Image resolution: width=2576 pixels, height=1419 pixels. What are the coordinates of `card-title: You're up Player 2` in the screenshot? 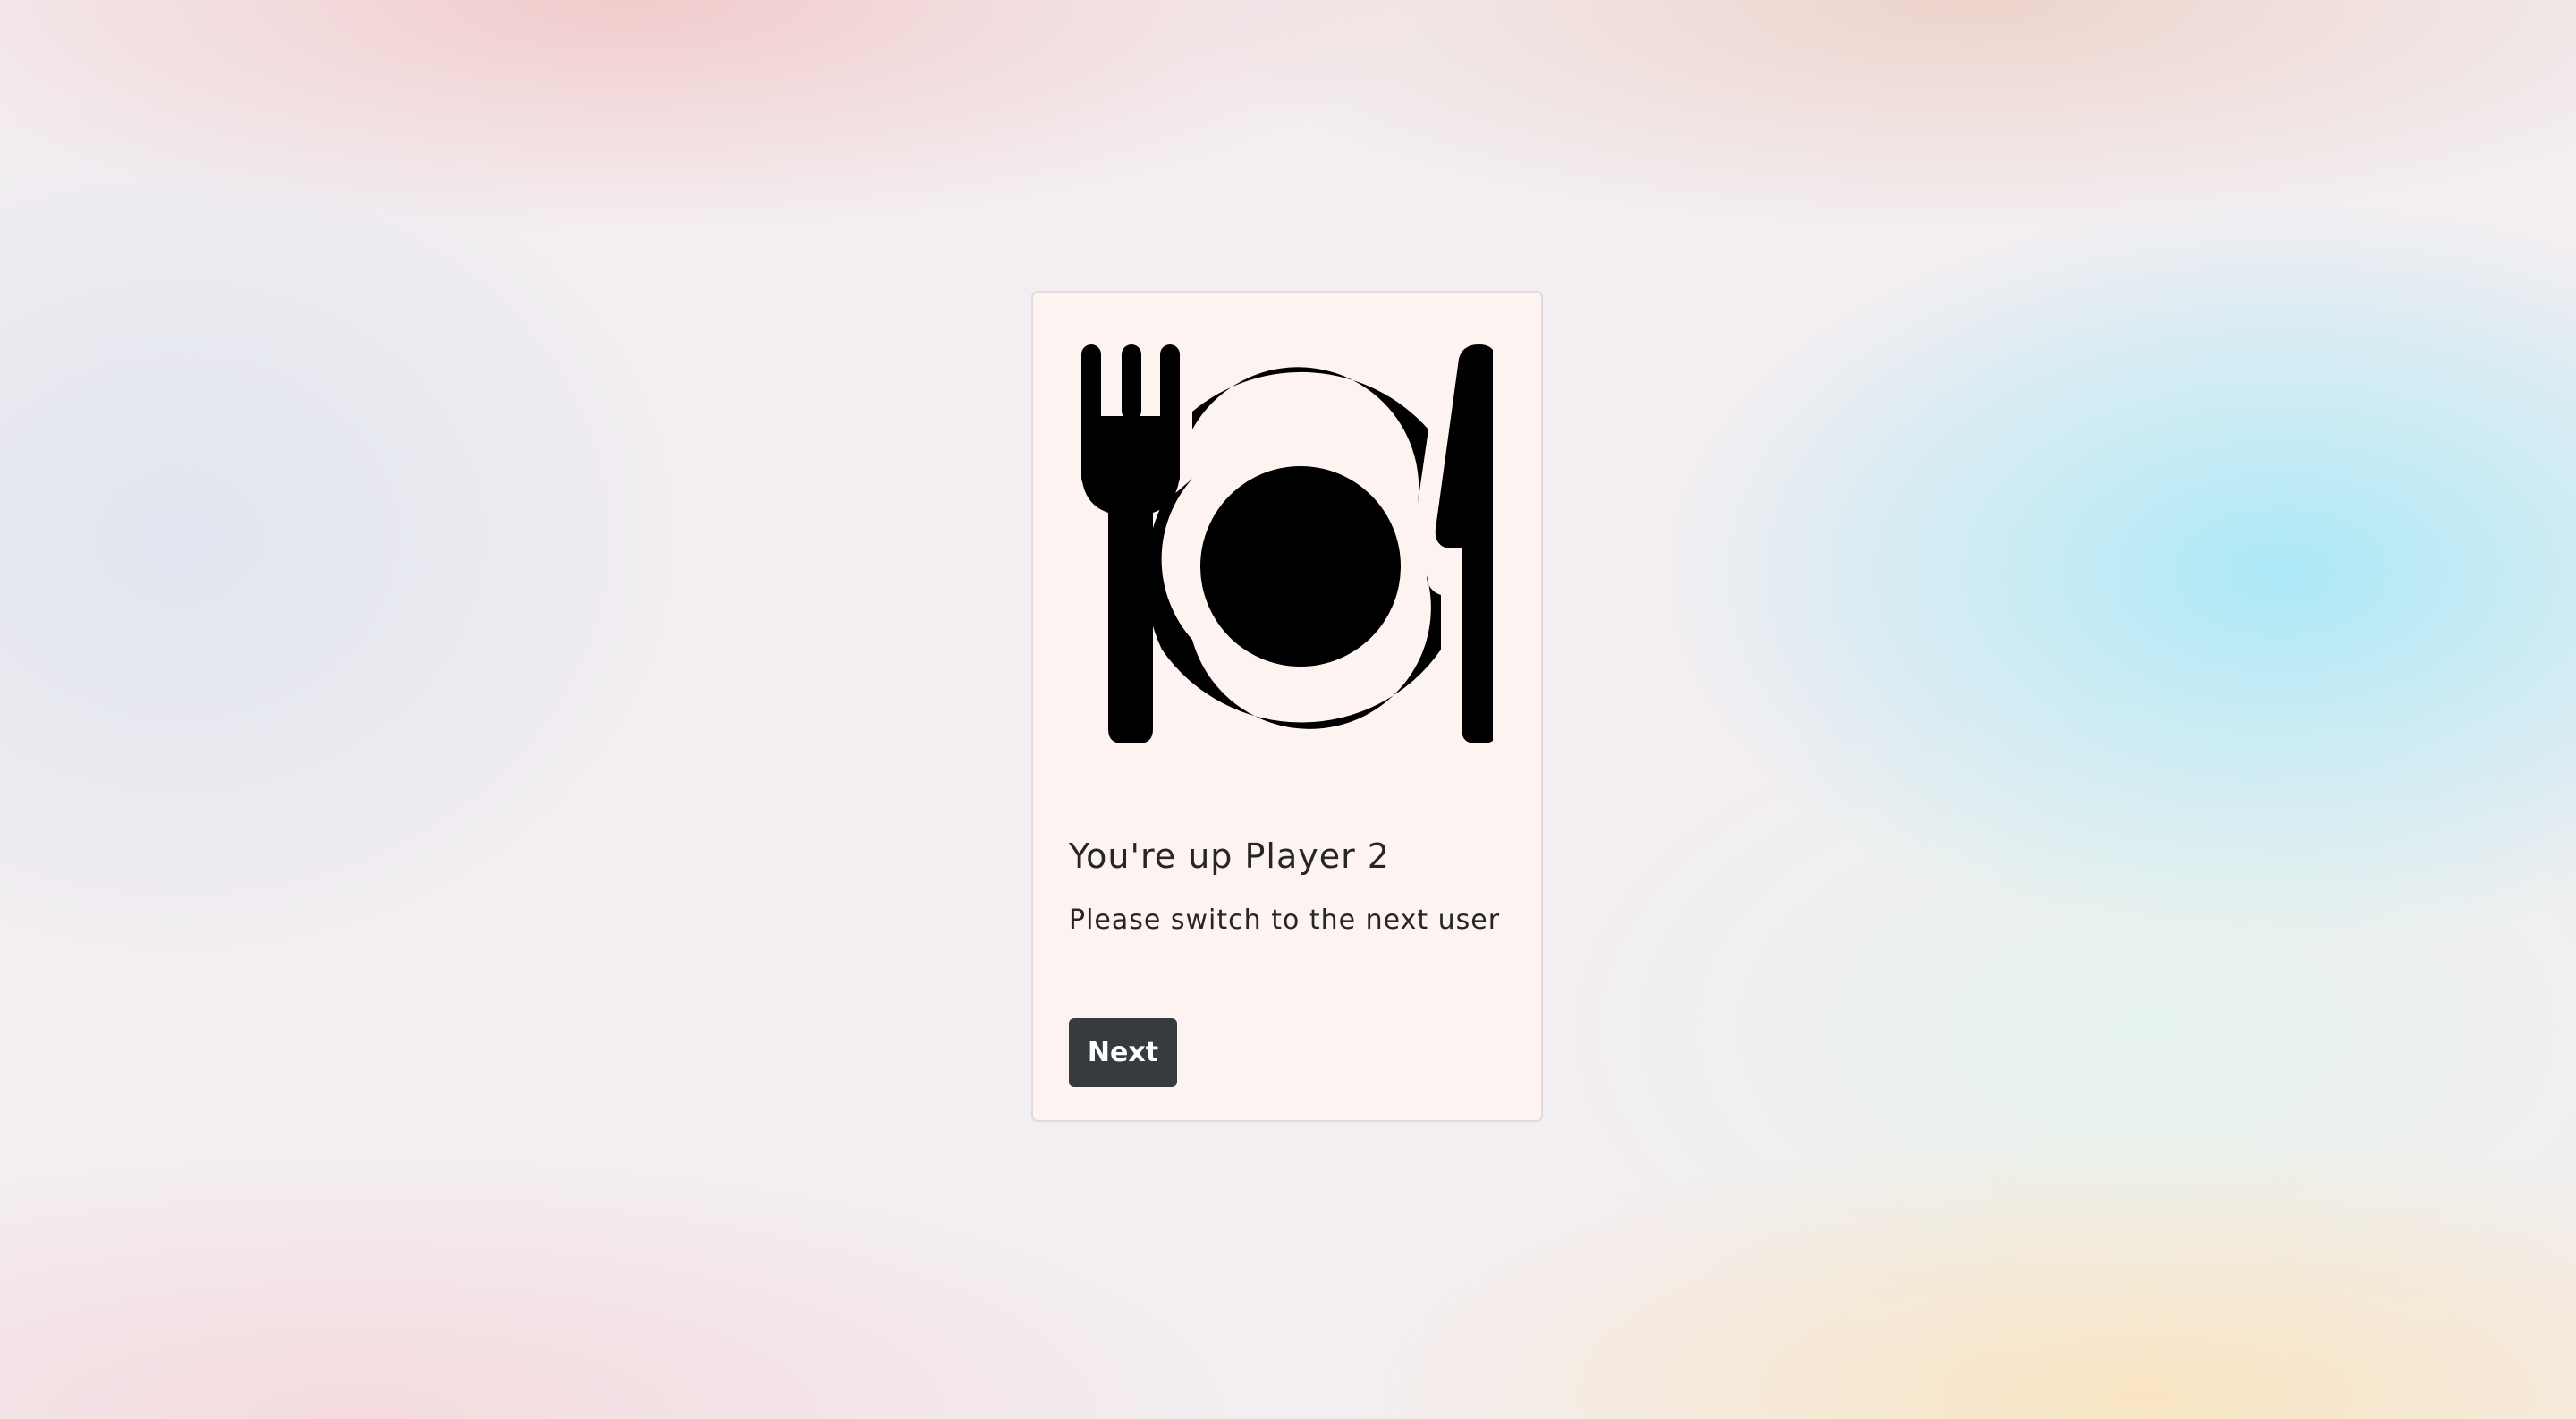 It's located at (1229, 856).